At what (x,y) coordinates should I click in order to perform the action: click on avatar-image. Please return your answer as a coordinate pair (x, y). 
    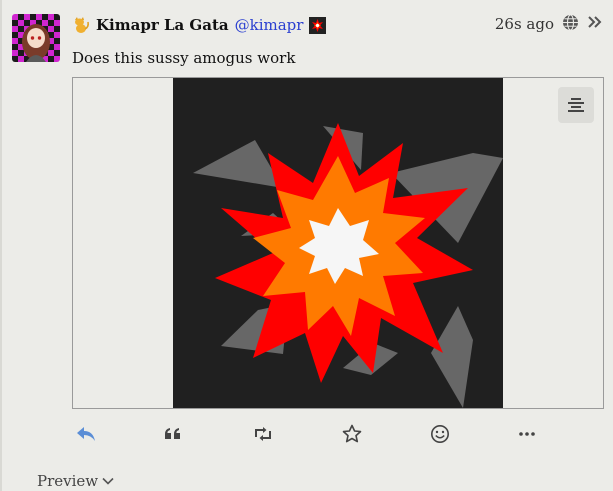
    Looking at the image, I should click on (36, 38).